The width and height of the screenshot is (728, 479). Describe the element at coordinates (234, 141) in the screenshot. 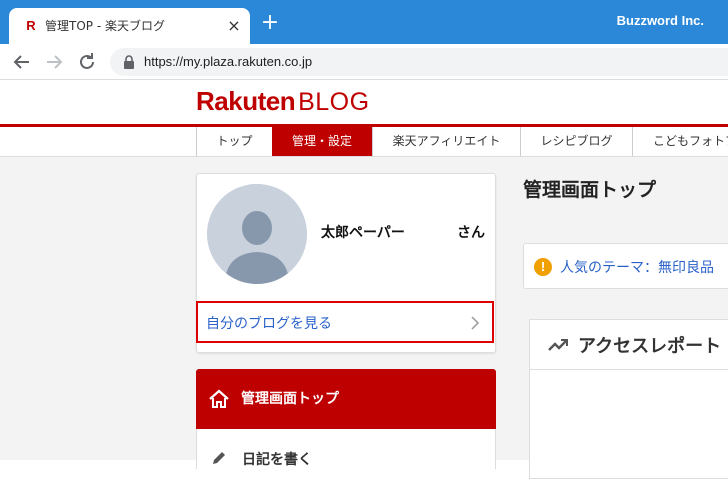

I see `nav-item-top: トップ` at that location.